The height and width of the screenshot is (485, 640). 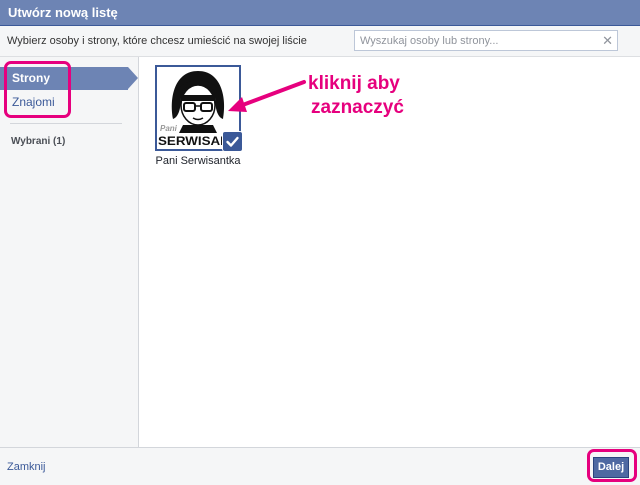 I want to click on sidebar-item-strony: Strony, so click(x=64, y=78).